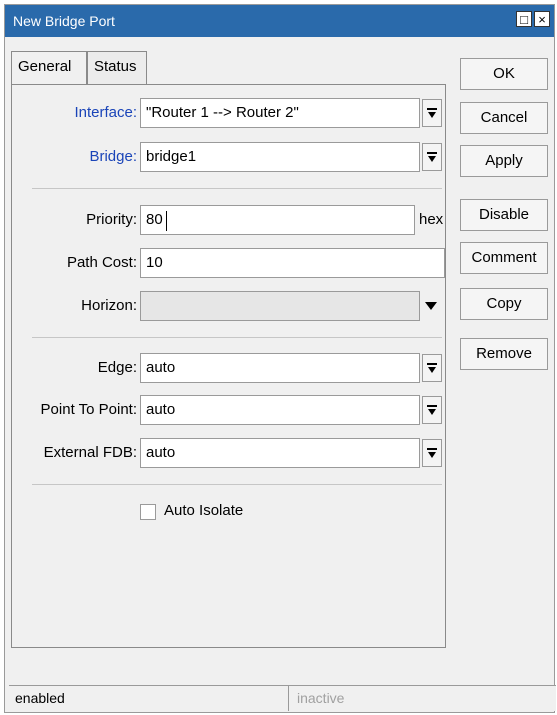 The width and height of the screenshot is (557, 715). Describe the element at coordinates (148, 512) in the screenshot. I see `auto-isolate-checkbox` at that location.